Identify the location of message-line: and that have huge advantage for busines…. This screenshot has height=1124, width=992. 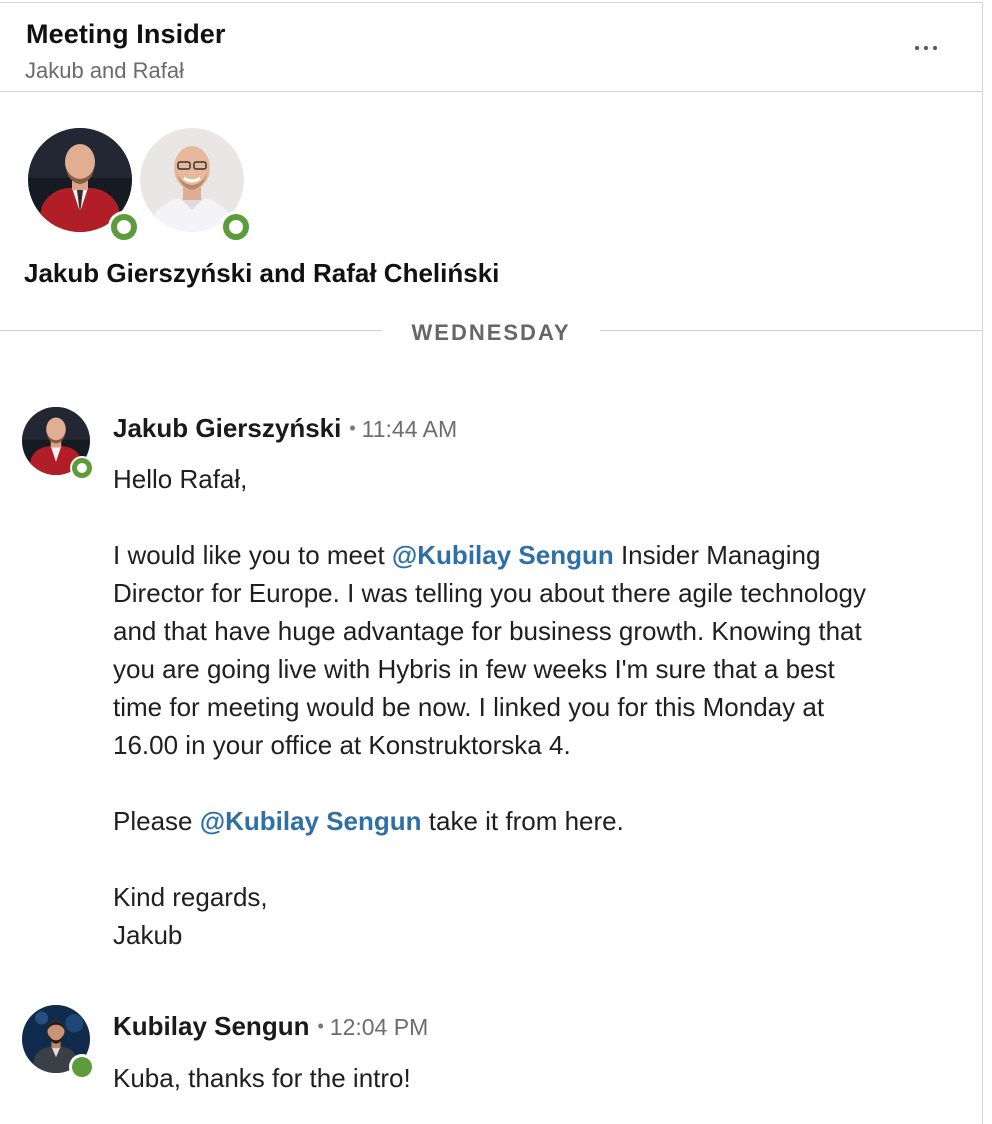
(487, 631).